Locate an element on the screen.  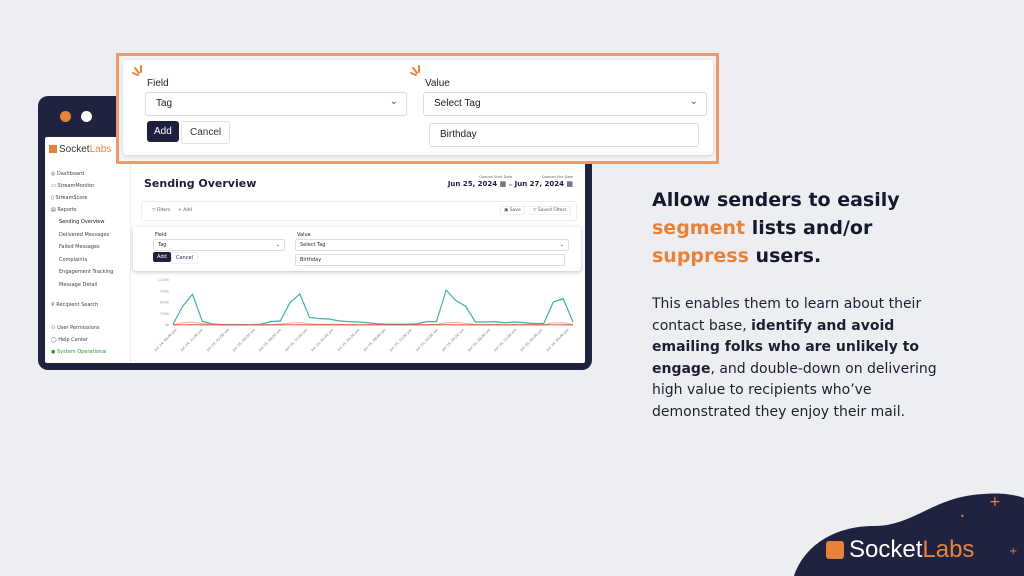
x-tick-label: Jun 25, 05:00 am is located at coordinates (243, 339).